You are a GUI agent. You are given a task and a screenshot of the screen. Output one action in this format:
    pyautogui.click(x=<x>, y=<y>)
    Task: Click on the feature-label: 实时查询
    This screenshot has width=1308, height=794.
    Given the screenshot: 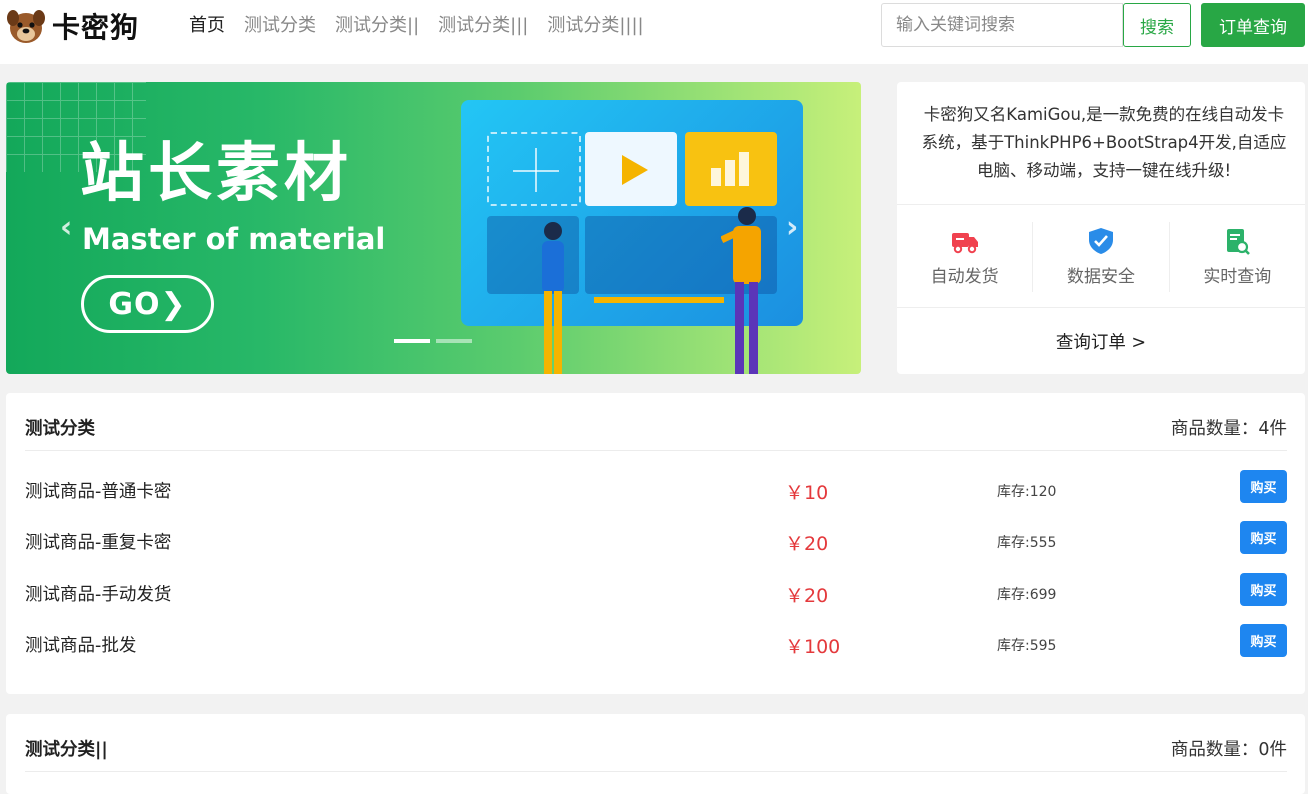 What is the action you would take?
    pyautogui.click(x=1237, y=277)
    